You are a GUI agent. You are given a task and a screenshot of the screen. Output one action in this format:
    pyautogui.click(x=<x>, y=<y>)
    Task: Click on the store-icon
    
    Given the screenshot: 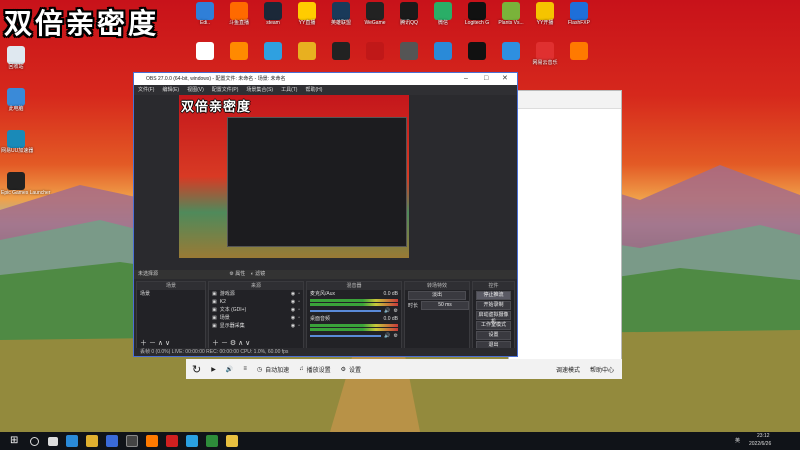 What is the action you would take?
    pyautogui.click(x=112, y=441)
    